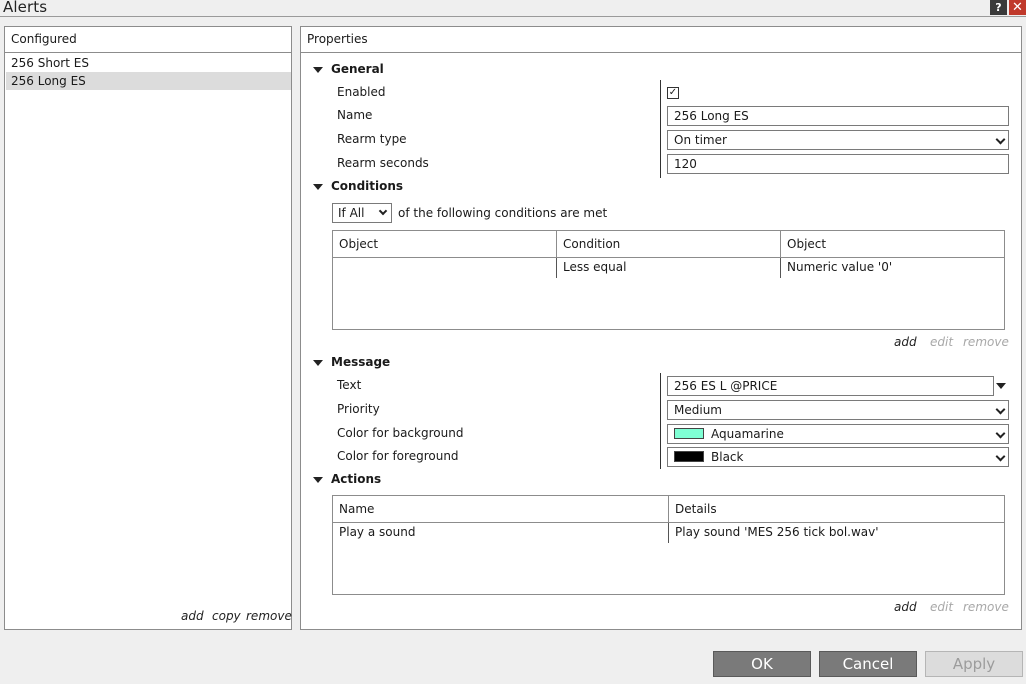  Describe the element at coordinates (727, 457) in the screenshot. I see `fg-color-value: Black` at that location.